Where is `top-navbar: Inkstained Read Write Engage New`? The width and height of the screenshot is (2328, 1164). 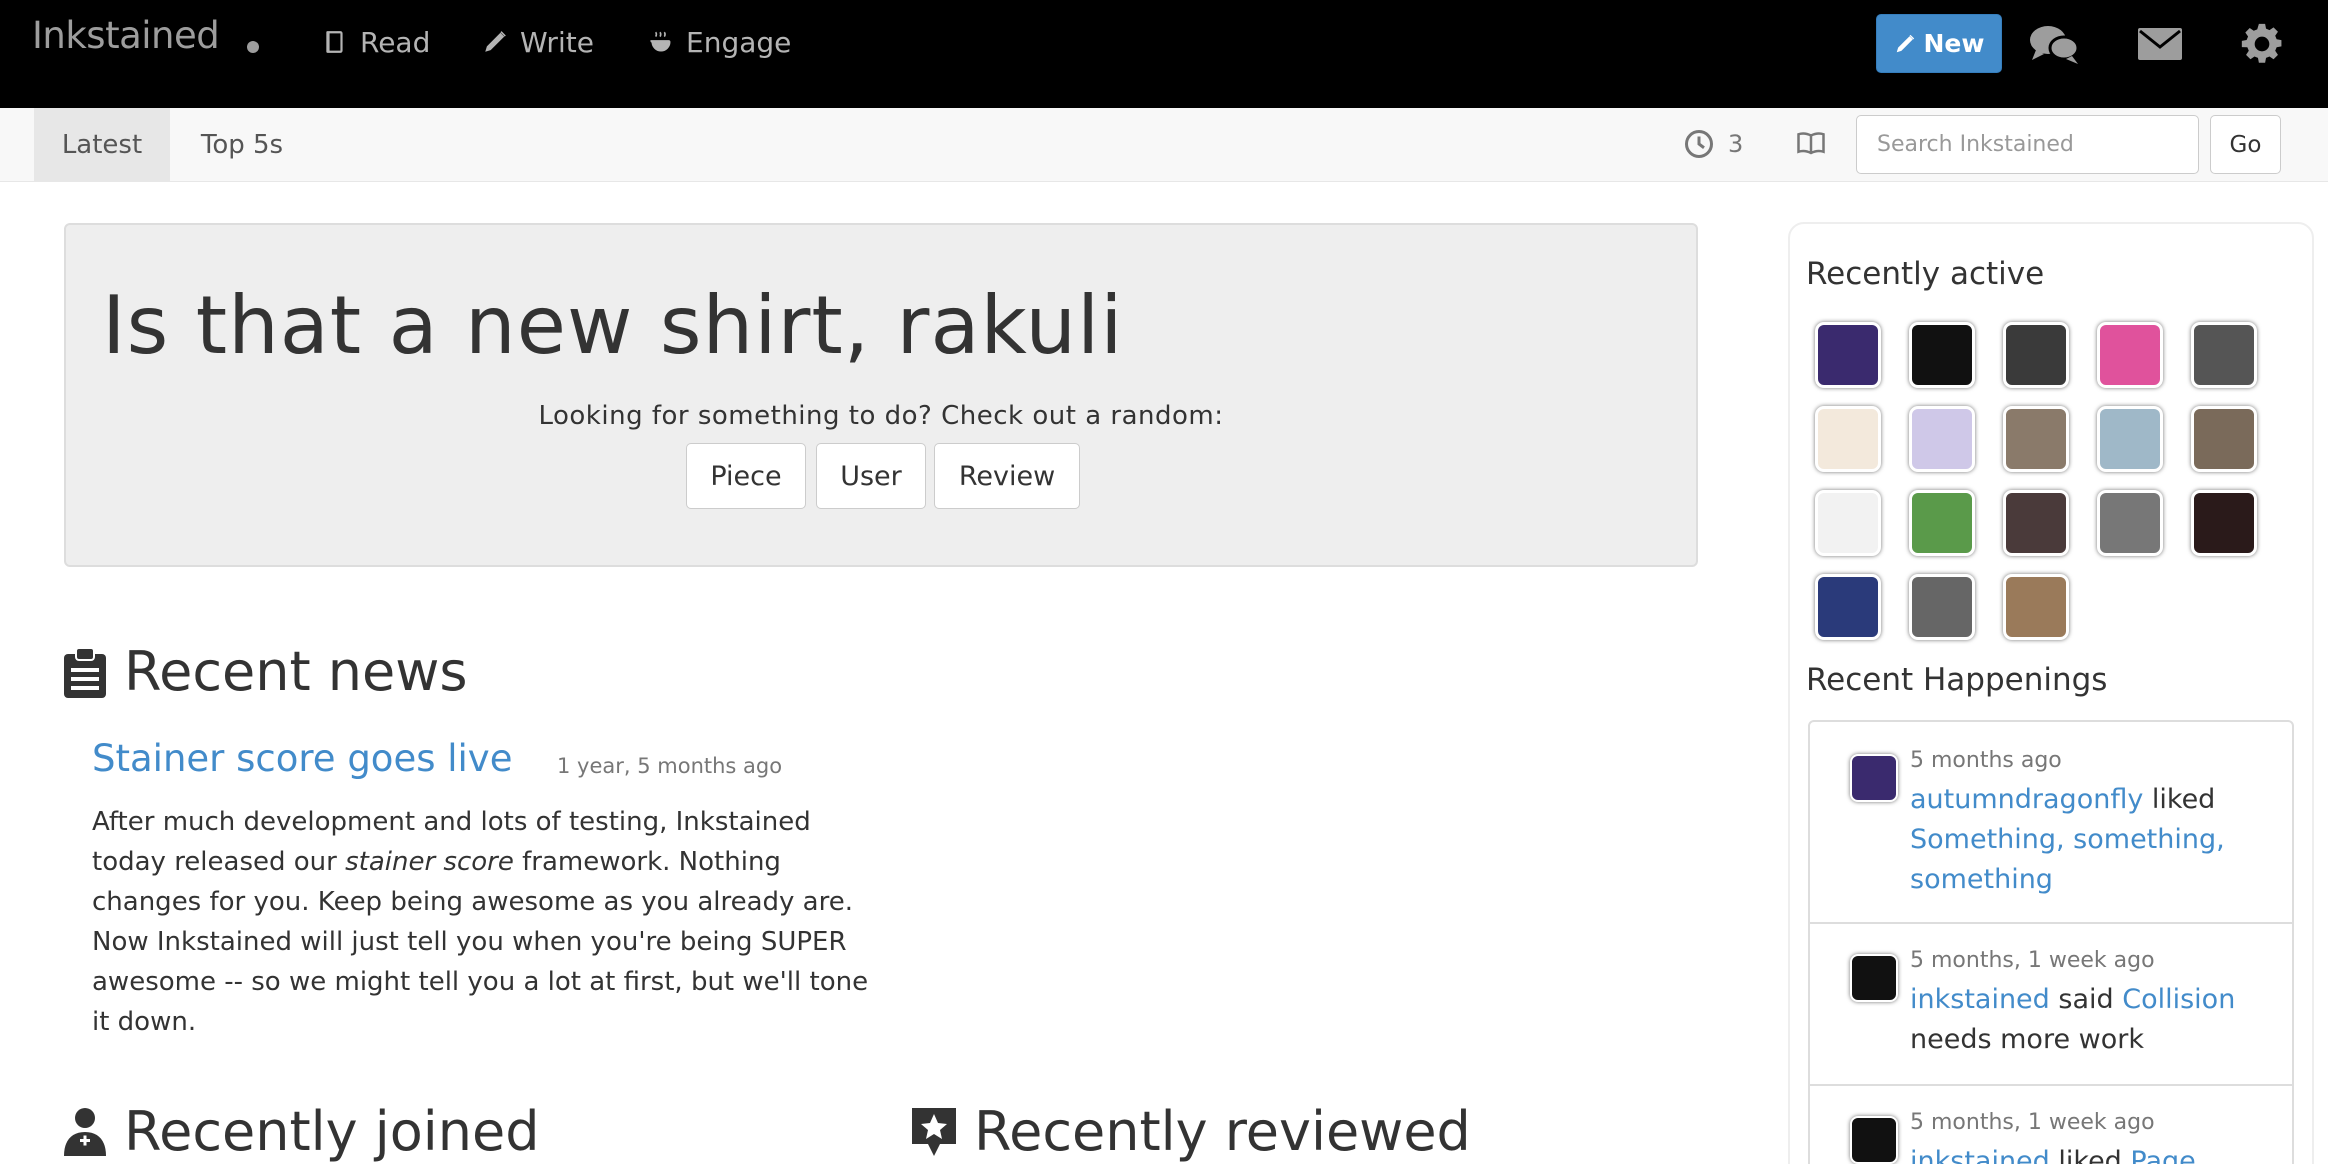
top-navbar: Inkstained Read Write Engage New is located at coordinates (1164, 54).